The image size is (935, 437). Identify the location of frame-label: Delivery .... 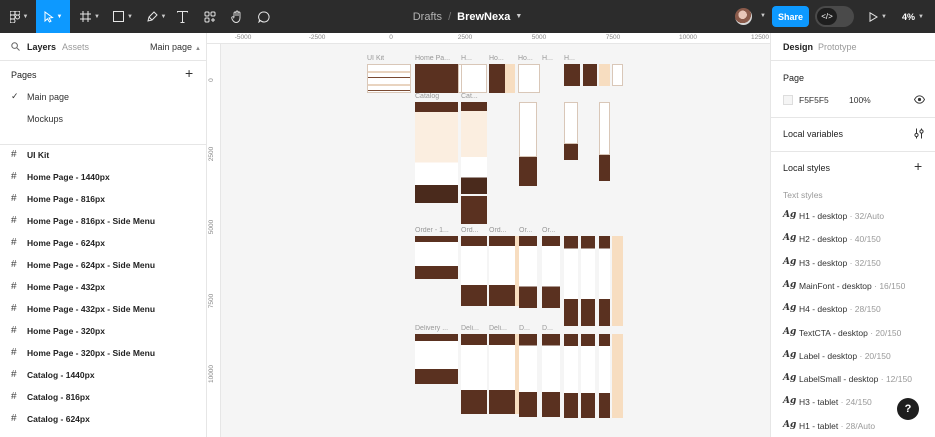
(437, 328).